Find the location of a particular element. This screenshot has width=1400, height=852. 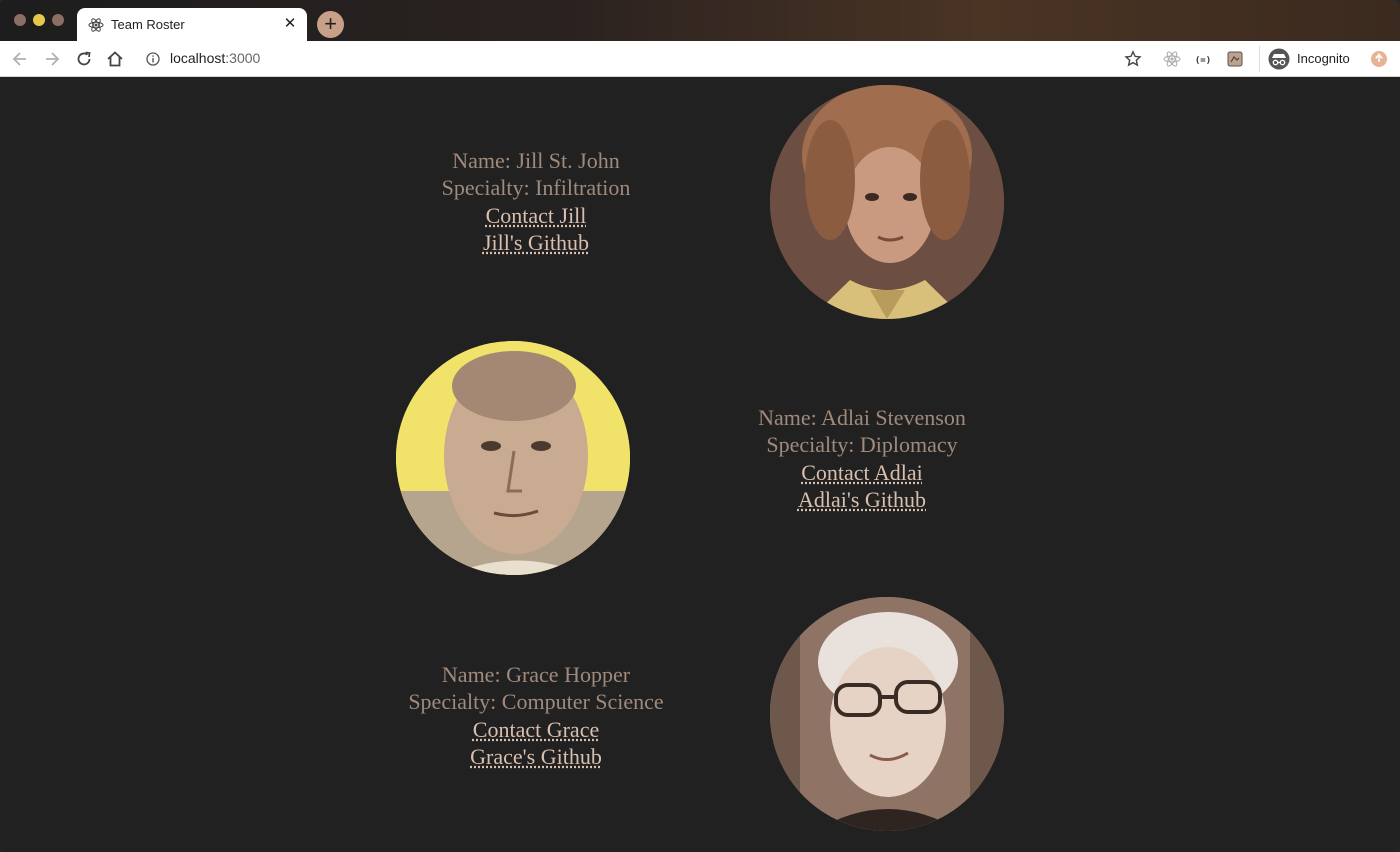

portrait-jill is located at coordinates (887, 202).